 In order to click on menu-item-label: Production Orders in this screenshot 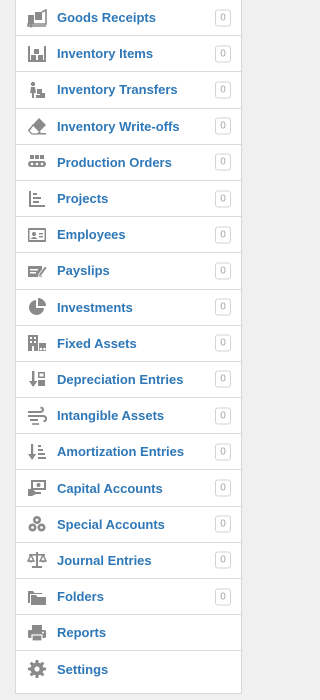, I will do `click(114, 162)`.